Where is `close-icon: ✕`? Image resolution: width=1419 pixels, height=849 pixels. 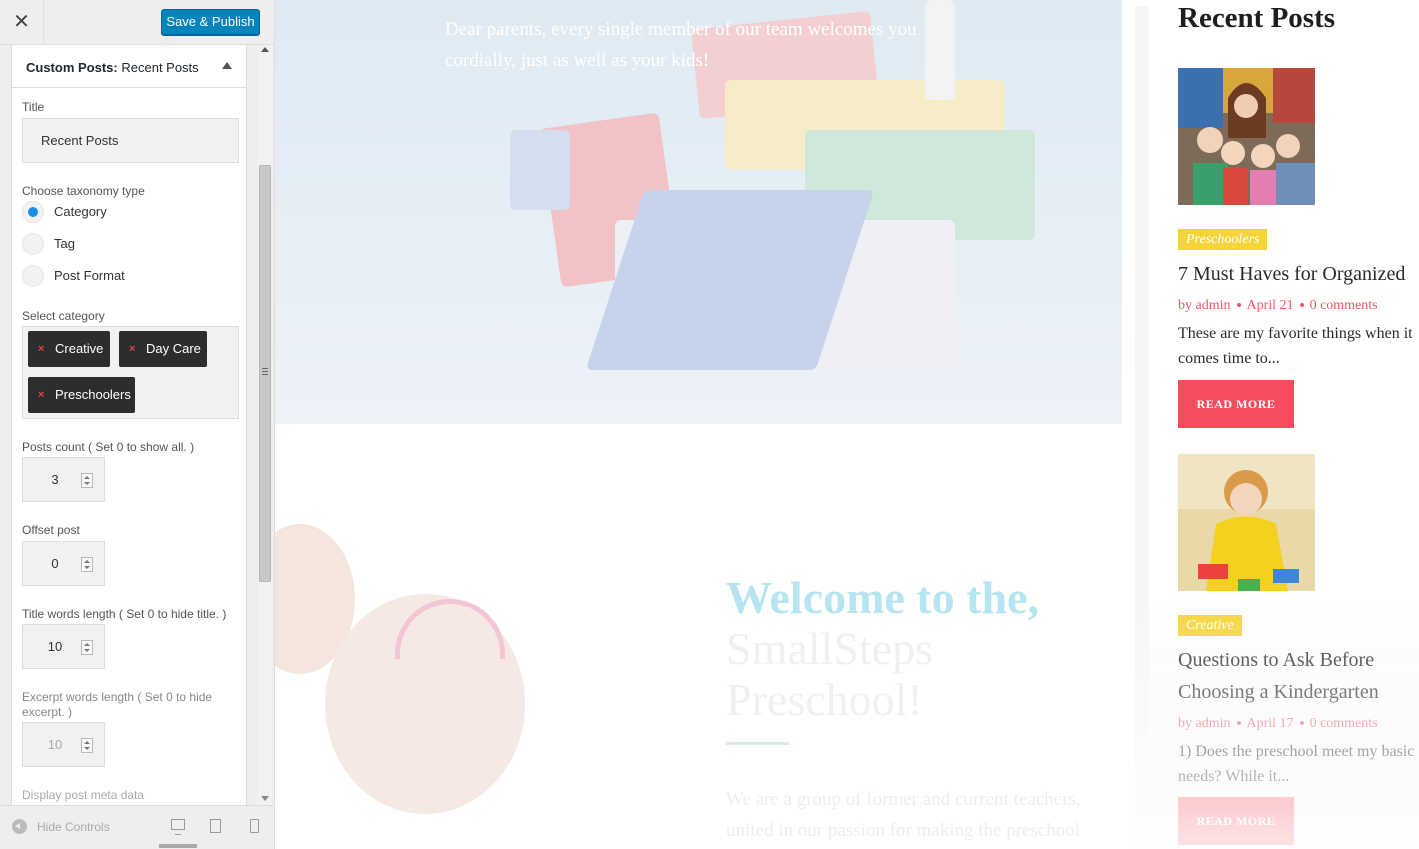
close-icon: ✕ is located at coordinates (21, 21).